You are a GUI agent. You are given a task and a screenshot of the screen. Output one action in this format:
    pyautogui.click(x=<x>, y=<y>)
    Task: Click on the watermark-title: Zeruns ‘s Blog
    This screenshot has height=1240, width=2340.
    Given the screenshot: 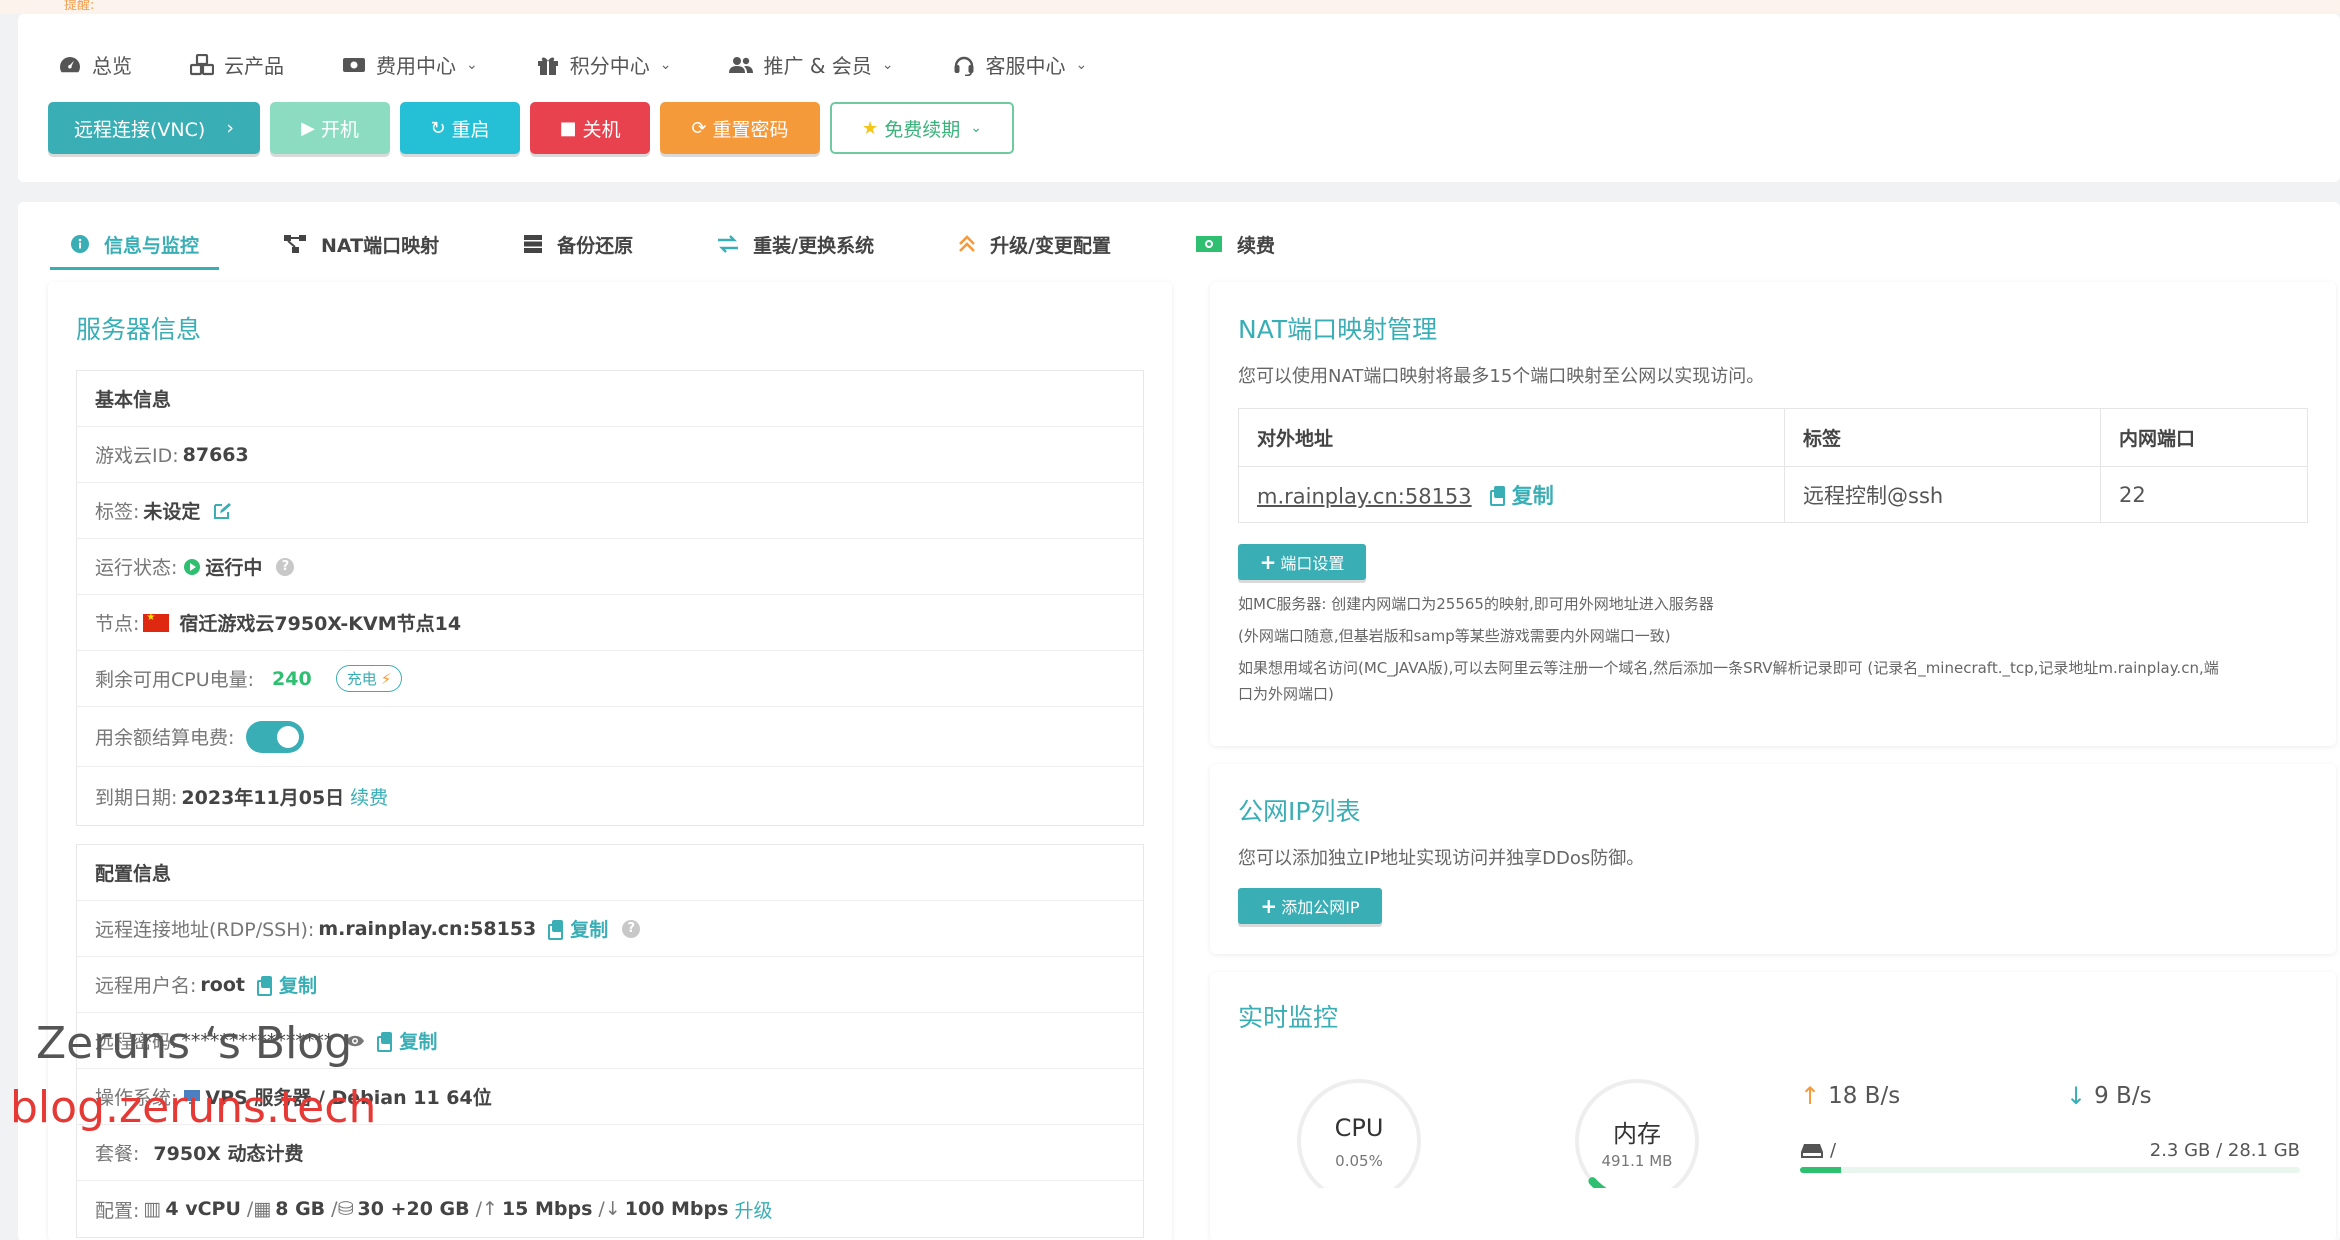 What is the action you would take?
    pyautogui.click(x=194, y=1043)
    